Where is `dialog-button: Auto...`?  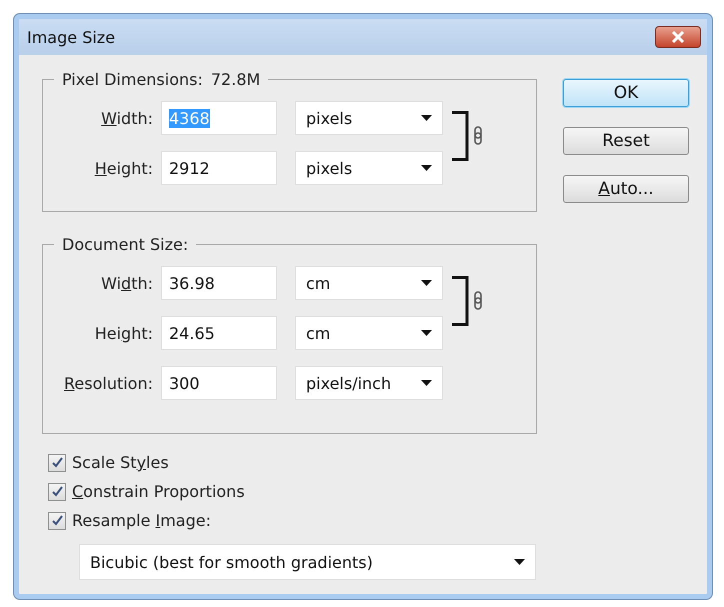 dialog-button: Auto... is located at coordinates (626, 189).